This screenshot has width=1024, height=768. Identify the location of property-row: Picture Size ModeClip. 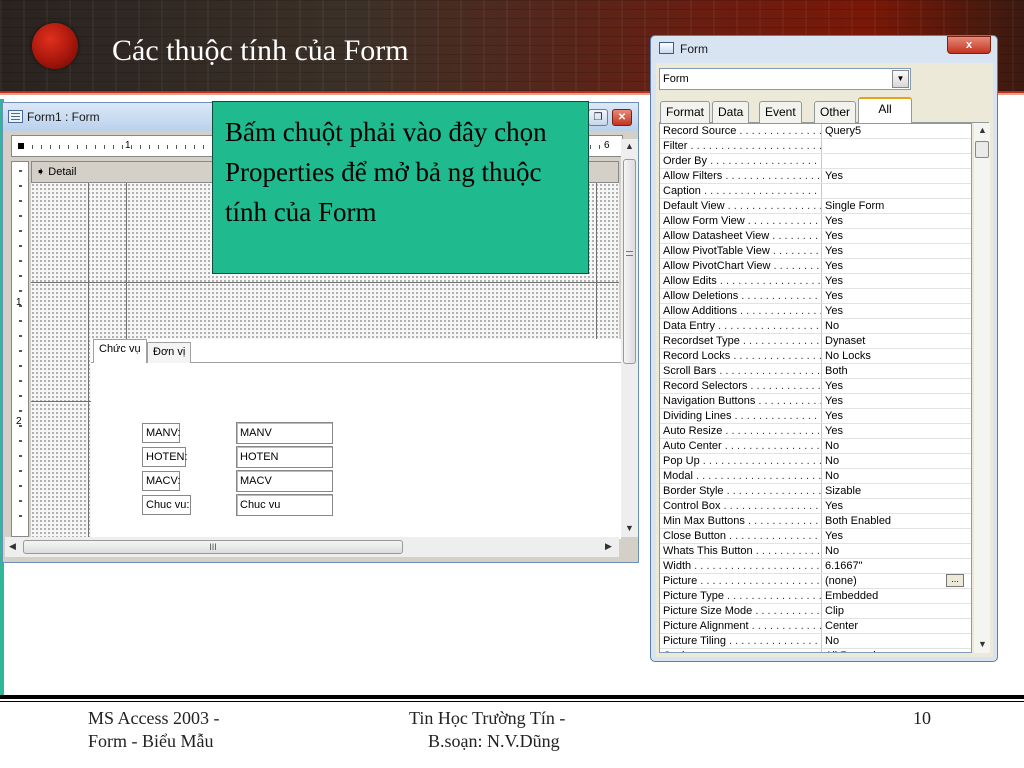
(815, 611).